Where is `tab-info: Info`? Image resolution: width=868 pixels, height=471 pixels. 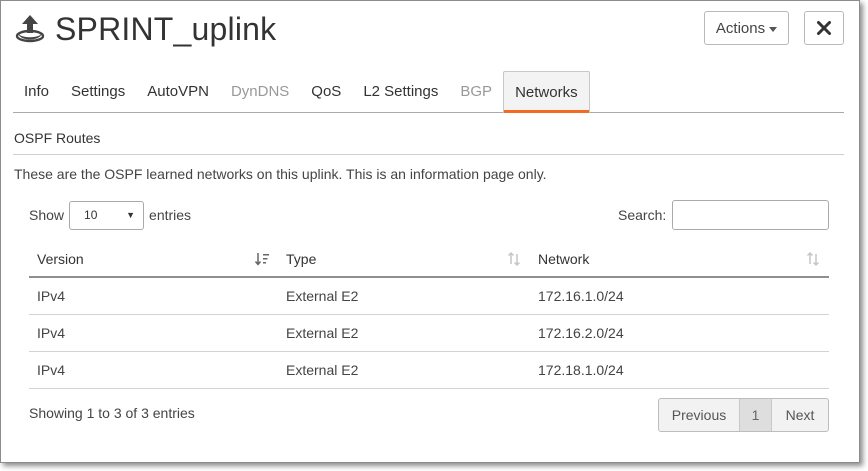 tab-info: Info is located at coordinates (36, 91).